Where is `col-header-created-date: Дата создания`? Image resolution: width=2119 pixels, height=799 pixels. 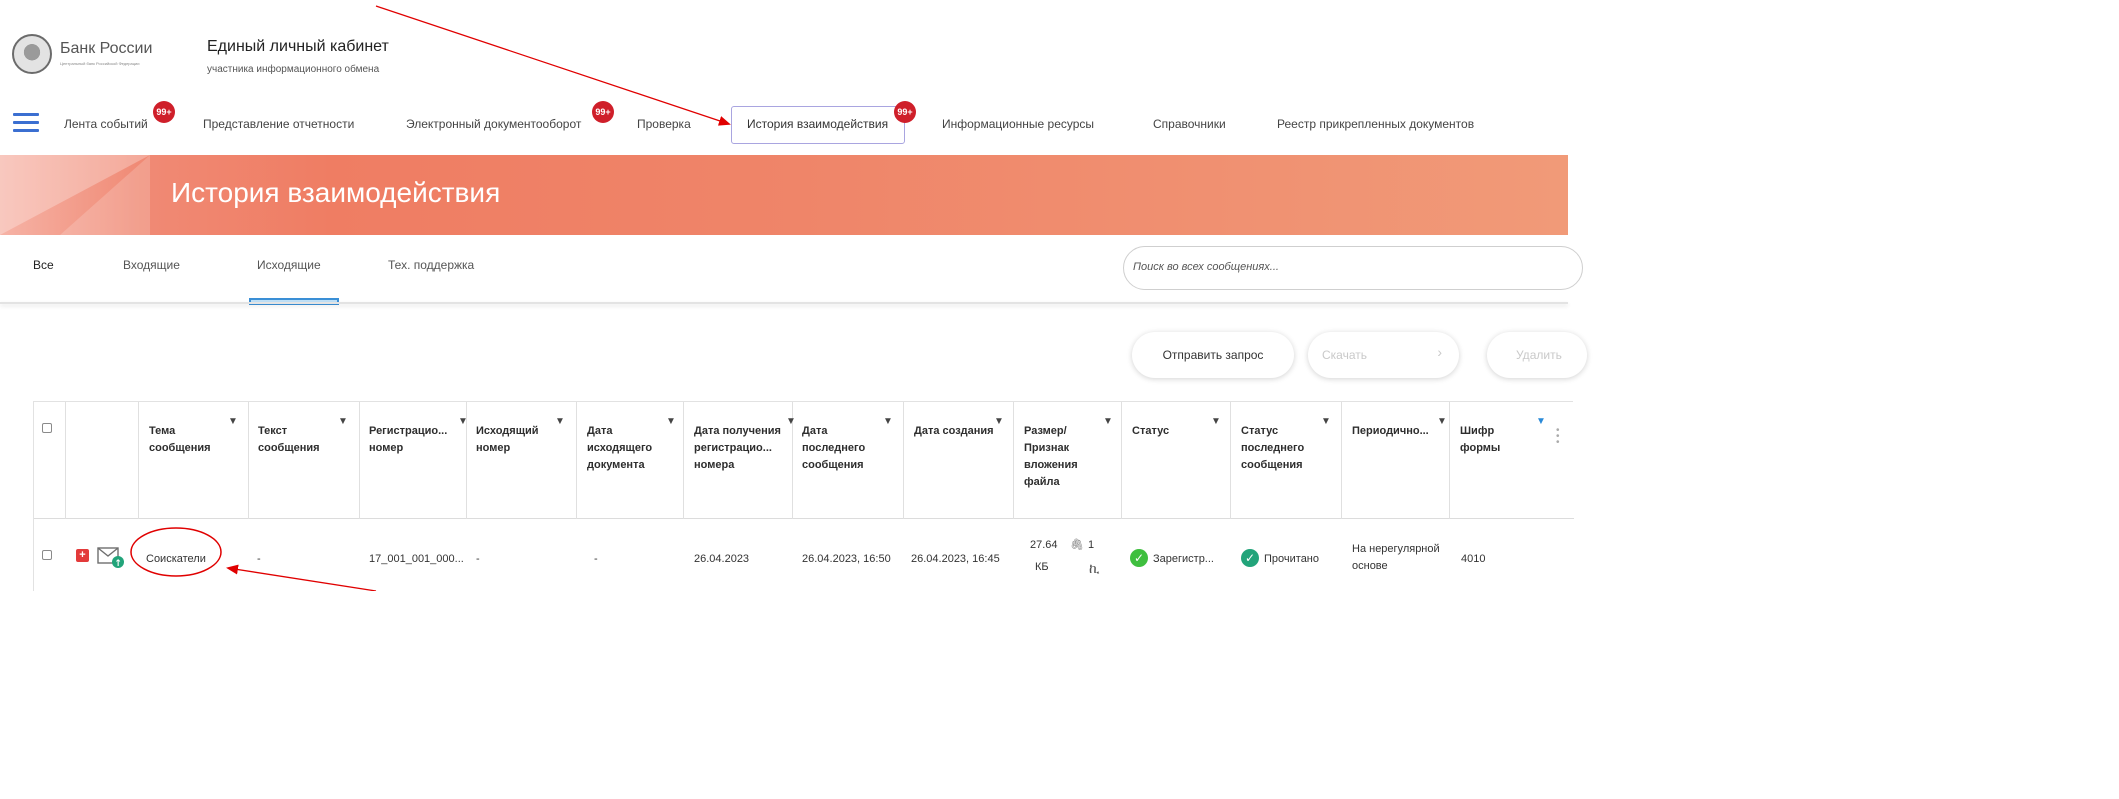 col-header-created-date: Дата создания is located at coordinates (954, 431).